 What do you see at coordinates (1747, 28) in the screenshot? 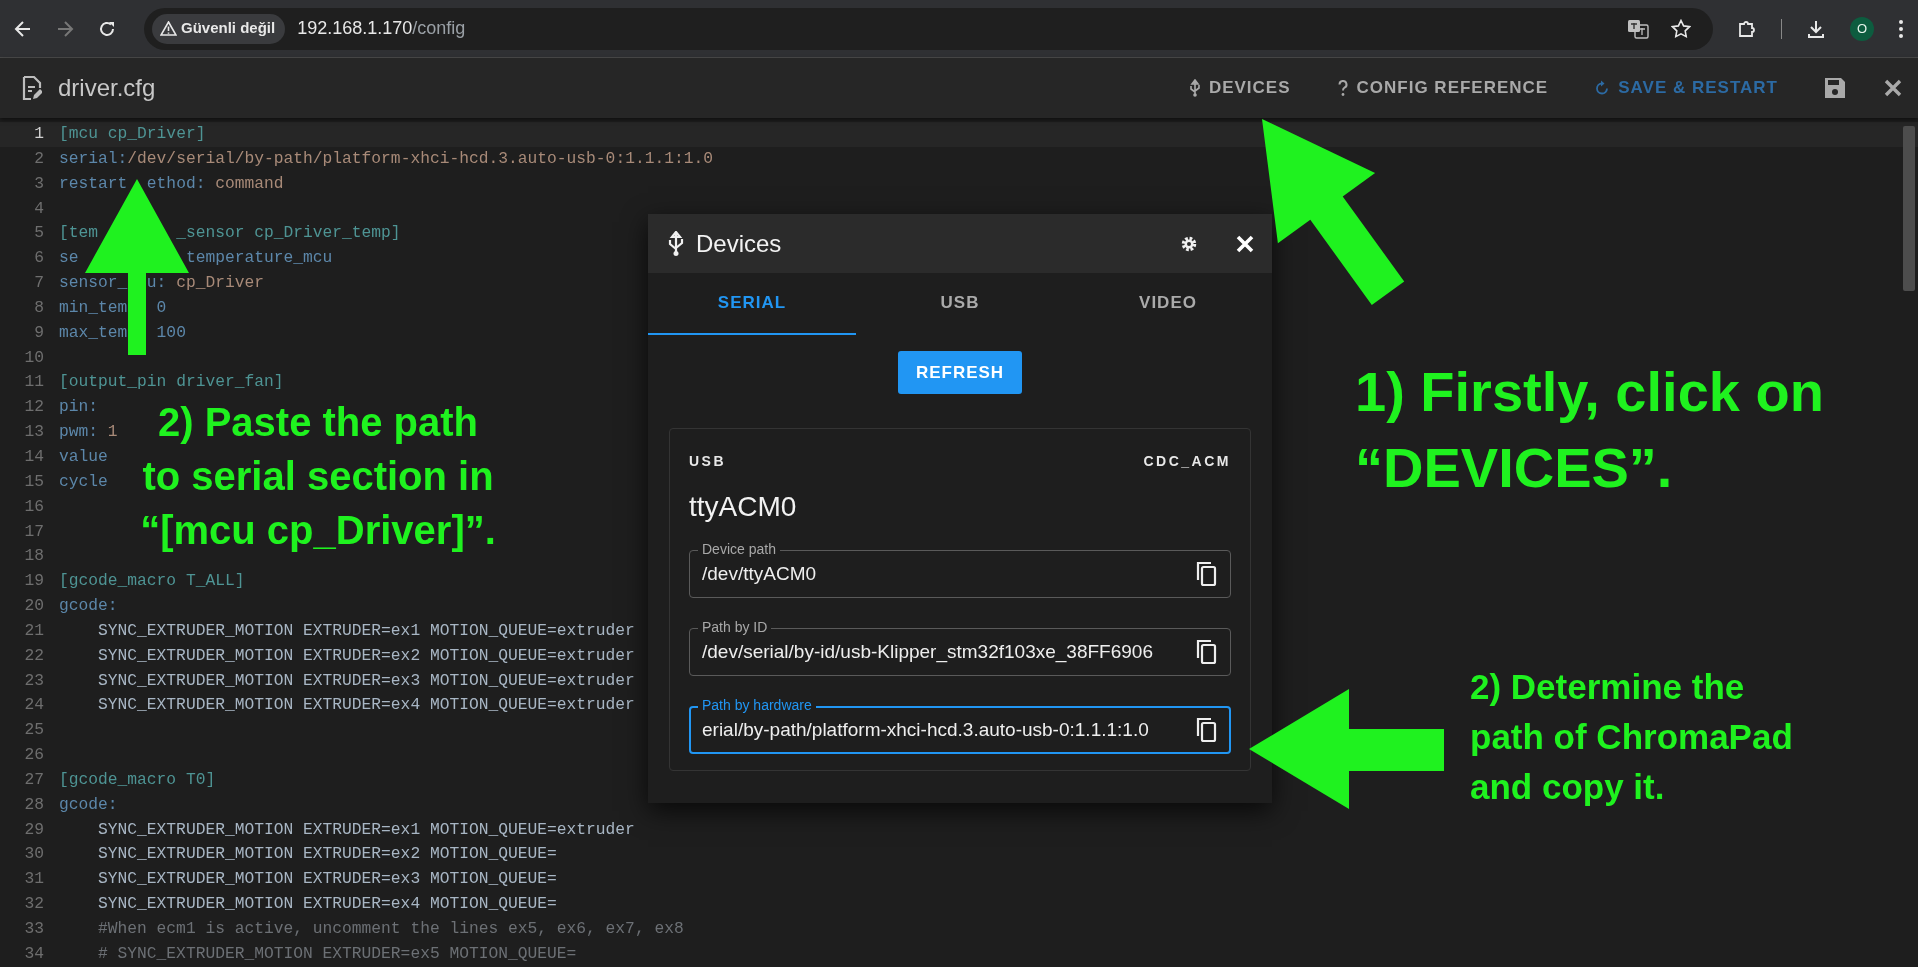
I see `extension-icon` at bounding box center [1747, 28].